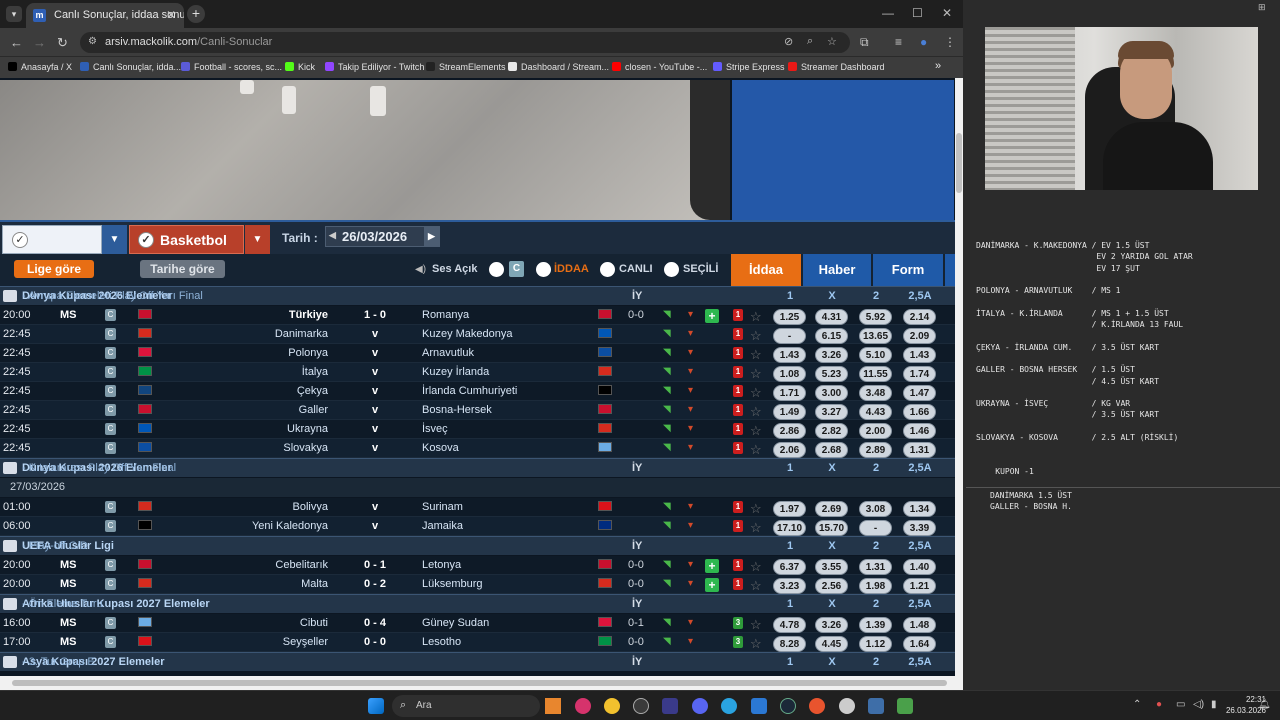 This screenshot has width=1280, height=720. What do you see at coordinates (875, 625) in the screenshot?
I see `odds-button: 1.39` at bounding box center [875, 625].